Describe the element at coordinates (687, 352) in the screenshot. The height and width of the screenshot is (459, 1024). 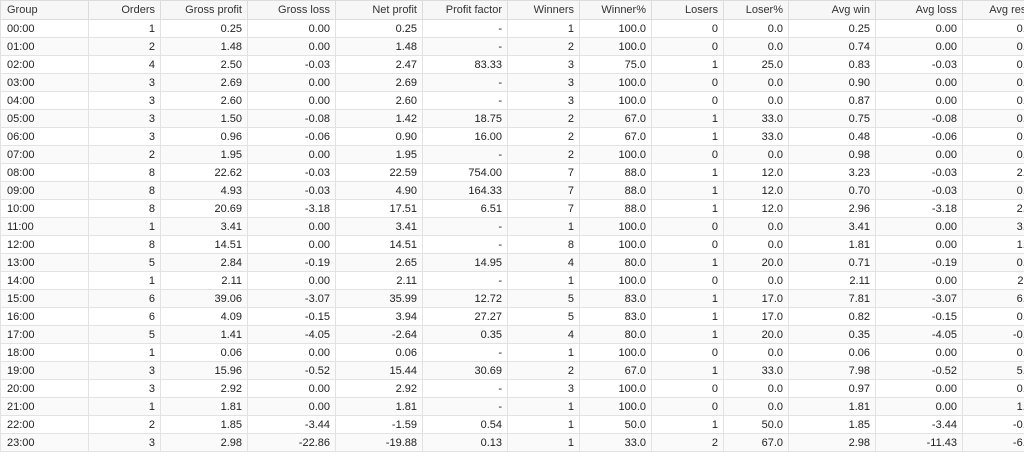
I see `table-cell: 0` at that location.